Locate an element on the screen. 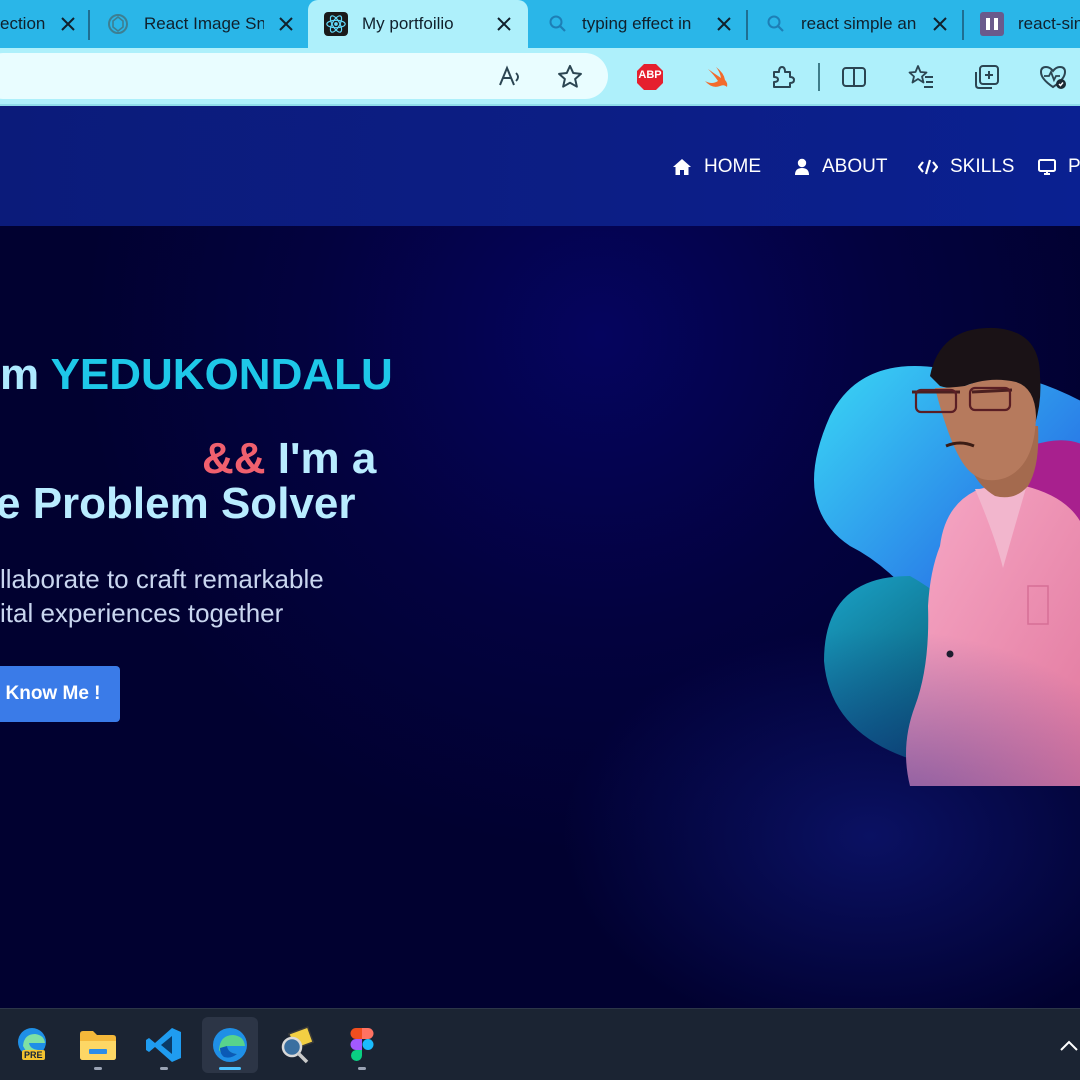  taskbar-edge-preview: PRE is located at coordinates (34, 1045).